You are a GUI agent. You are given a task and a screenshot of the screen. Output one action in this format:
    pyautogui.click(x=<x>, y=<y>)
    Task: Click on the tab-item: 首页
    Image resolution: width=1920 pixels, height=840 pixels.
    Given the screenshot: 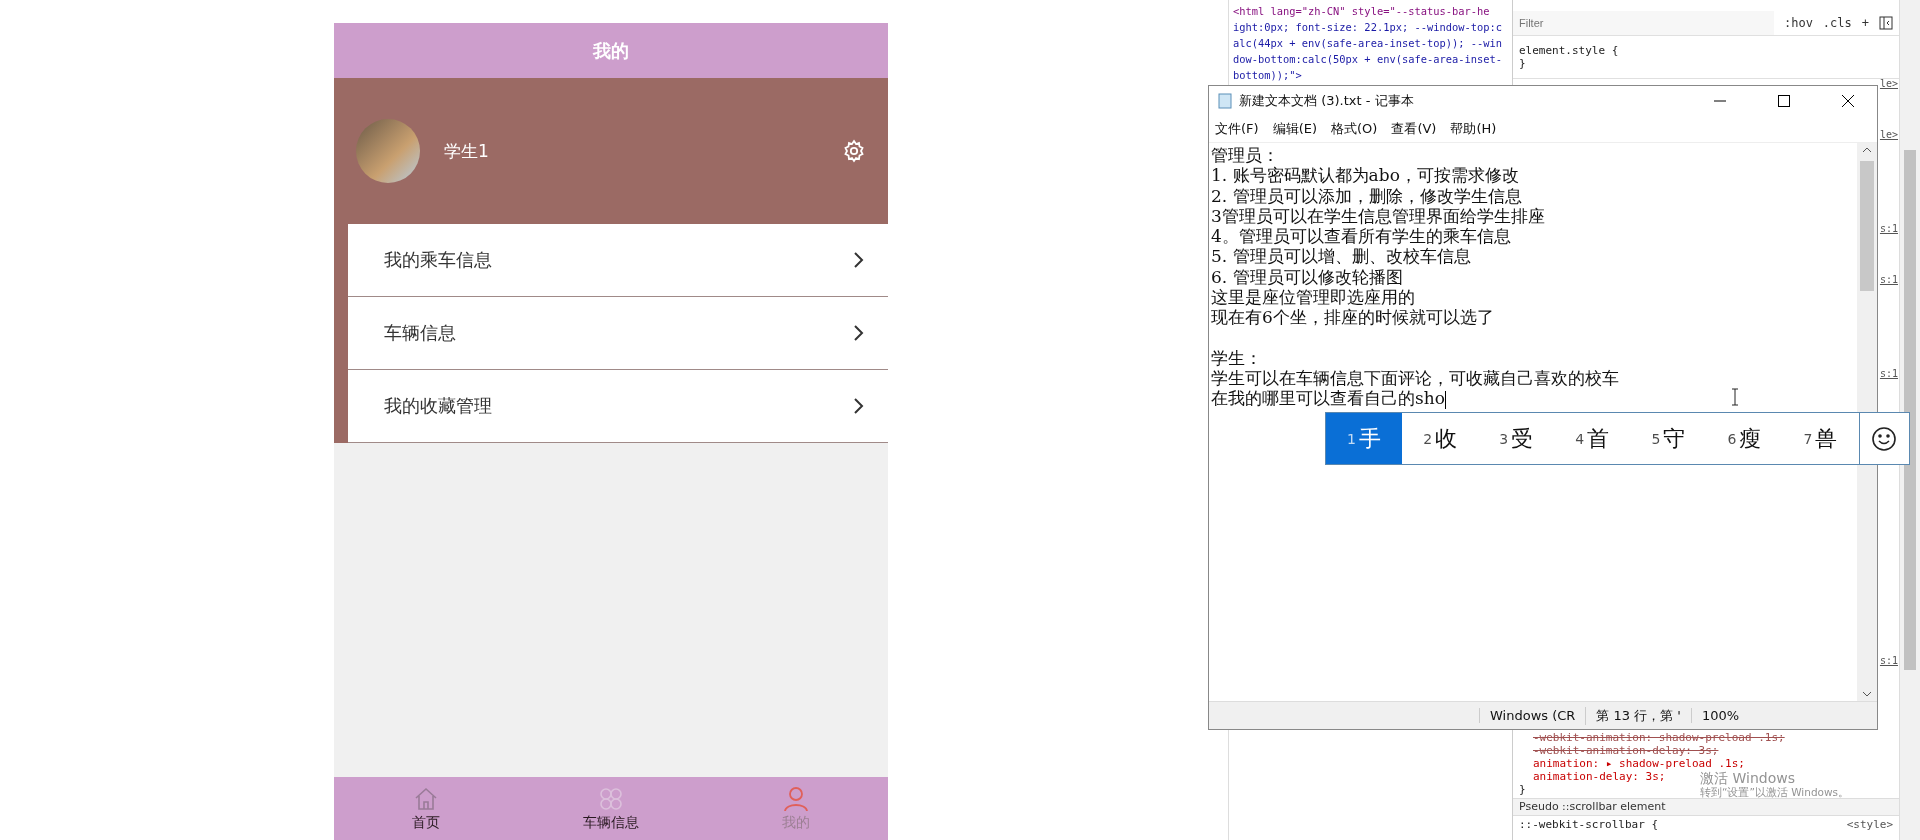 What is the action you would take?
    pyautogui.click(x=426, y=808)
    